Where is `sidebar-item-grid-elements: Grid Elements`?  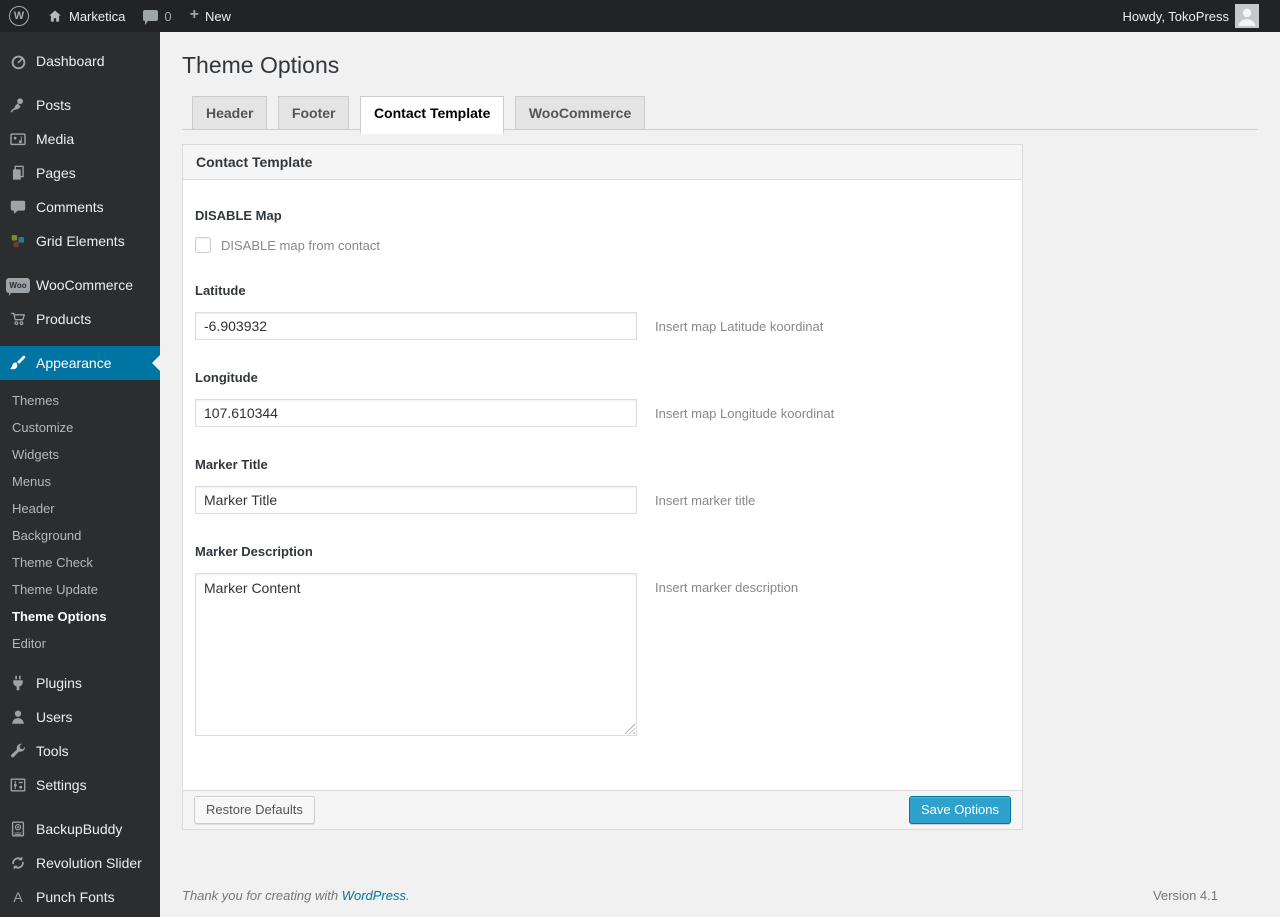 sidebar-item-grid-elements: Grid Elements is located at coordinates (80, 241).